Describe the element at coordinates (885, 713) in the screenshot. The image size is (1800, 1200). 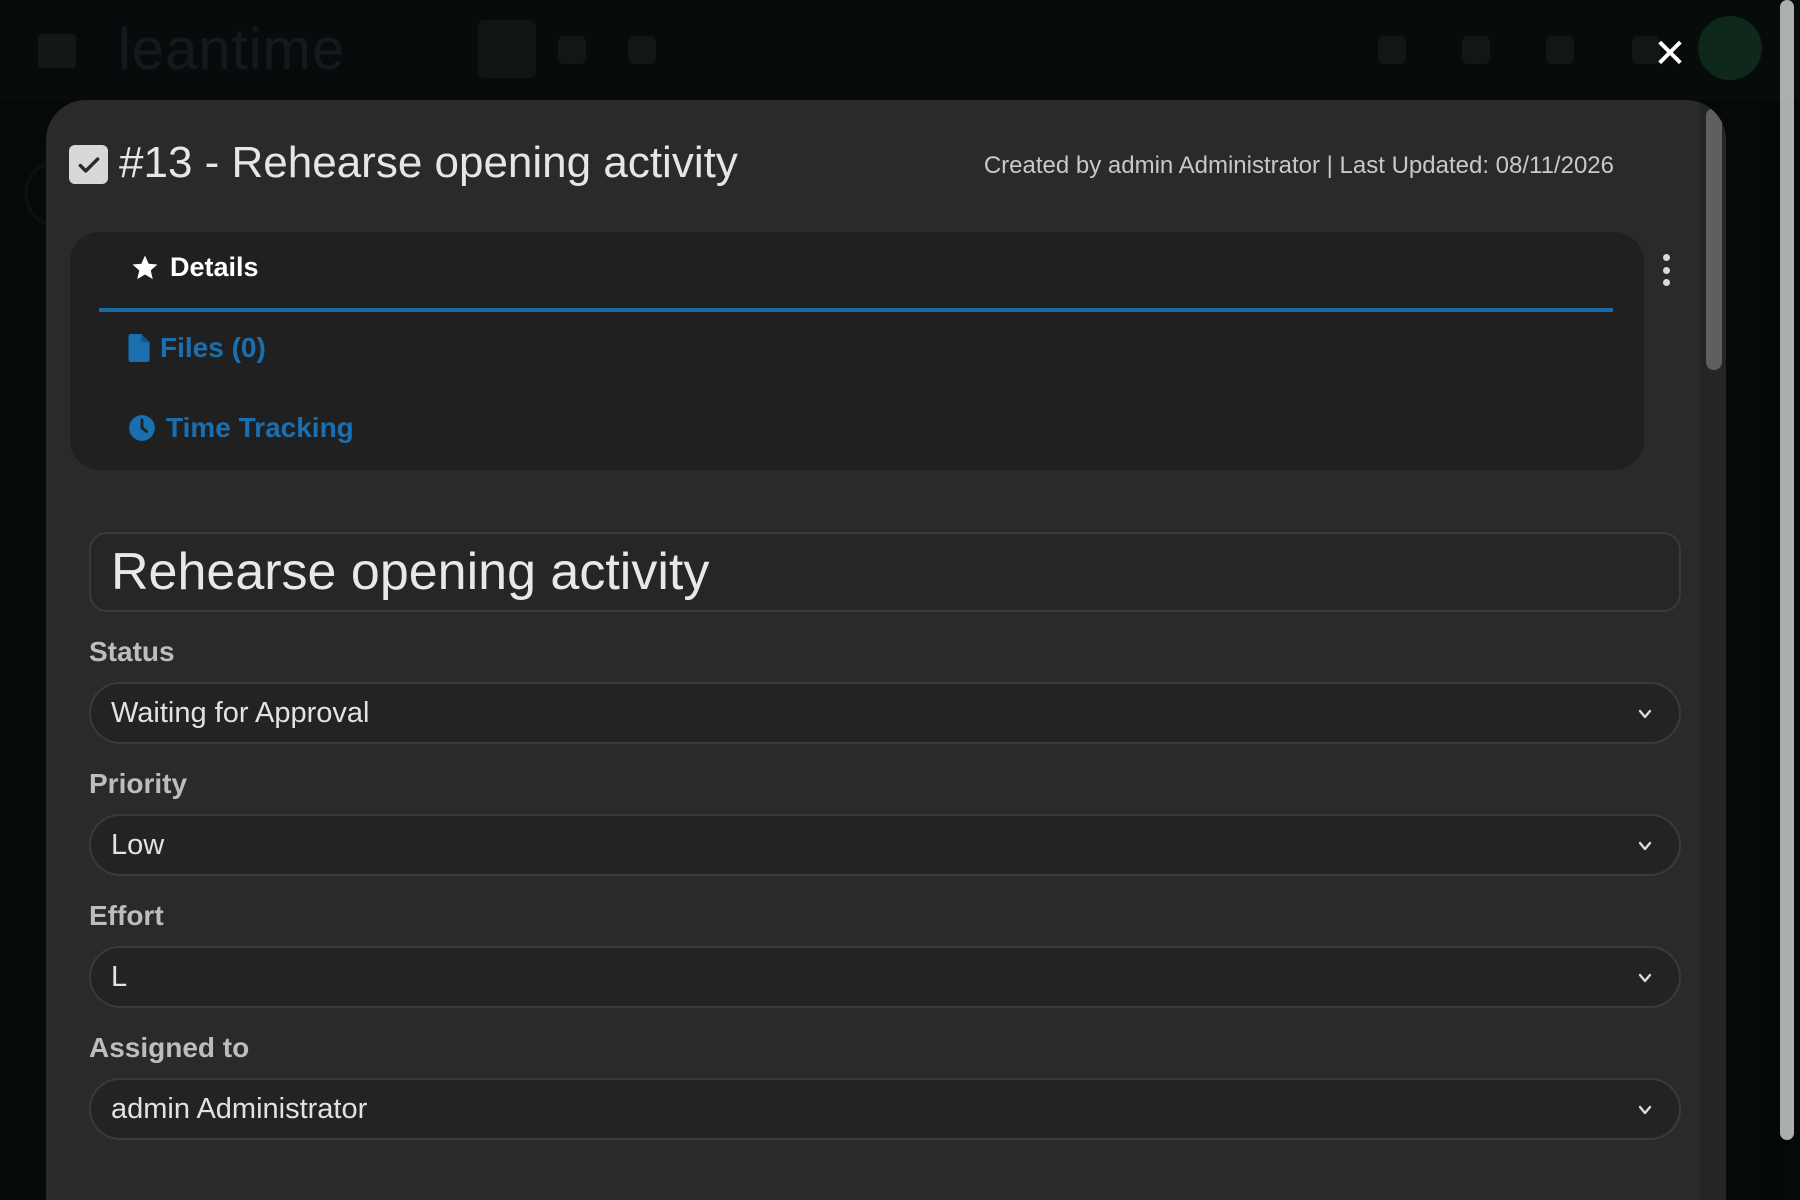
I see `status-select: Waiting for Approval` at that location.